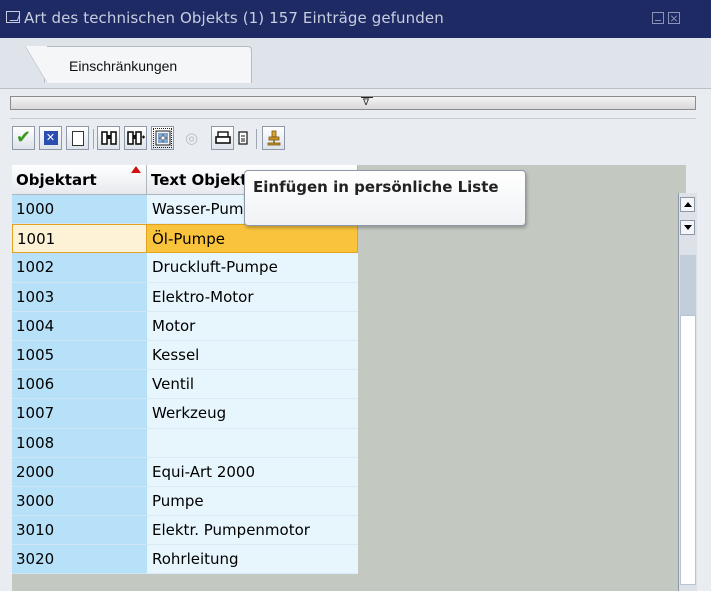 The width and height of the screenshot is (711, 591). Describe the element at coordinates (385, 198) in the screenshot. I see `tooltip: Einfügen in persönliche Liste` at that location.